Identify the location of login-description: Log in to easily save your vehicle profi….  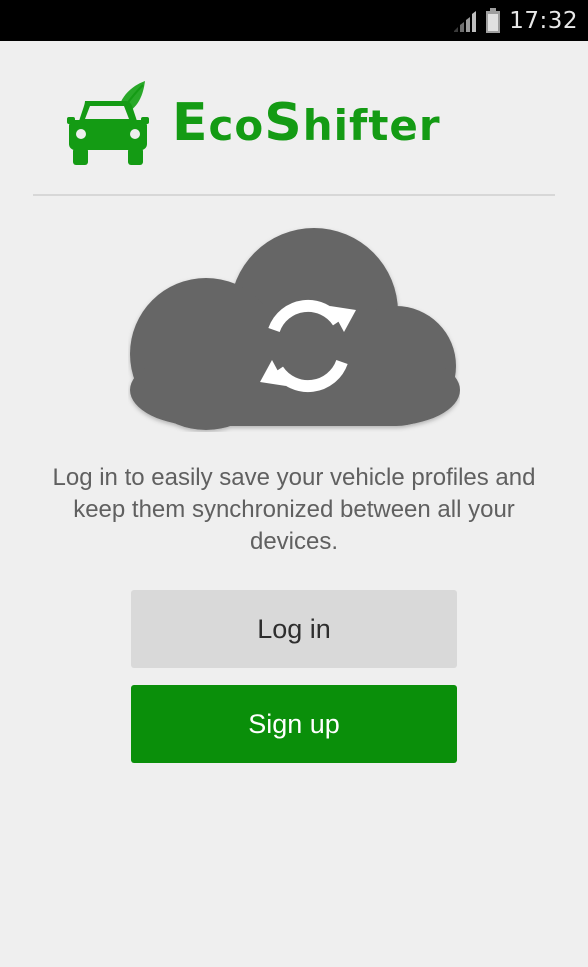
(294, 509).